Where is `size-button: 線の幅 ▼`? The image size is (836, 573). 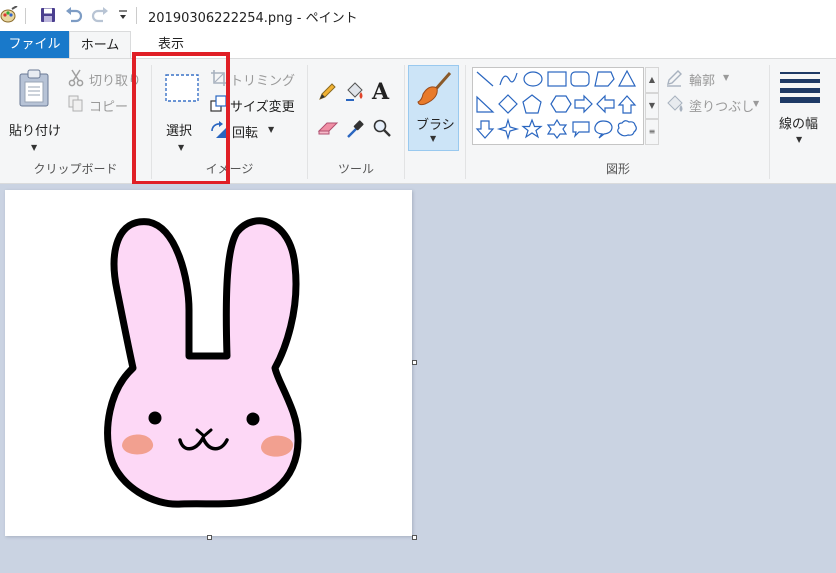 size-button: 線の幅 ▼ is located at coordinates (800, 110).